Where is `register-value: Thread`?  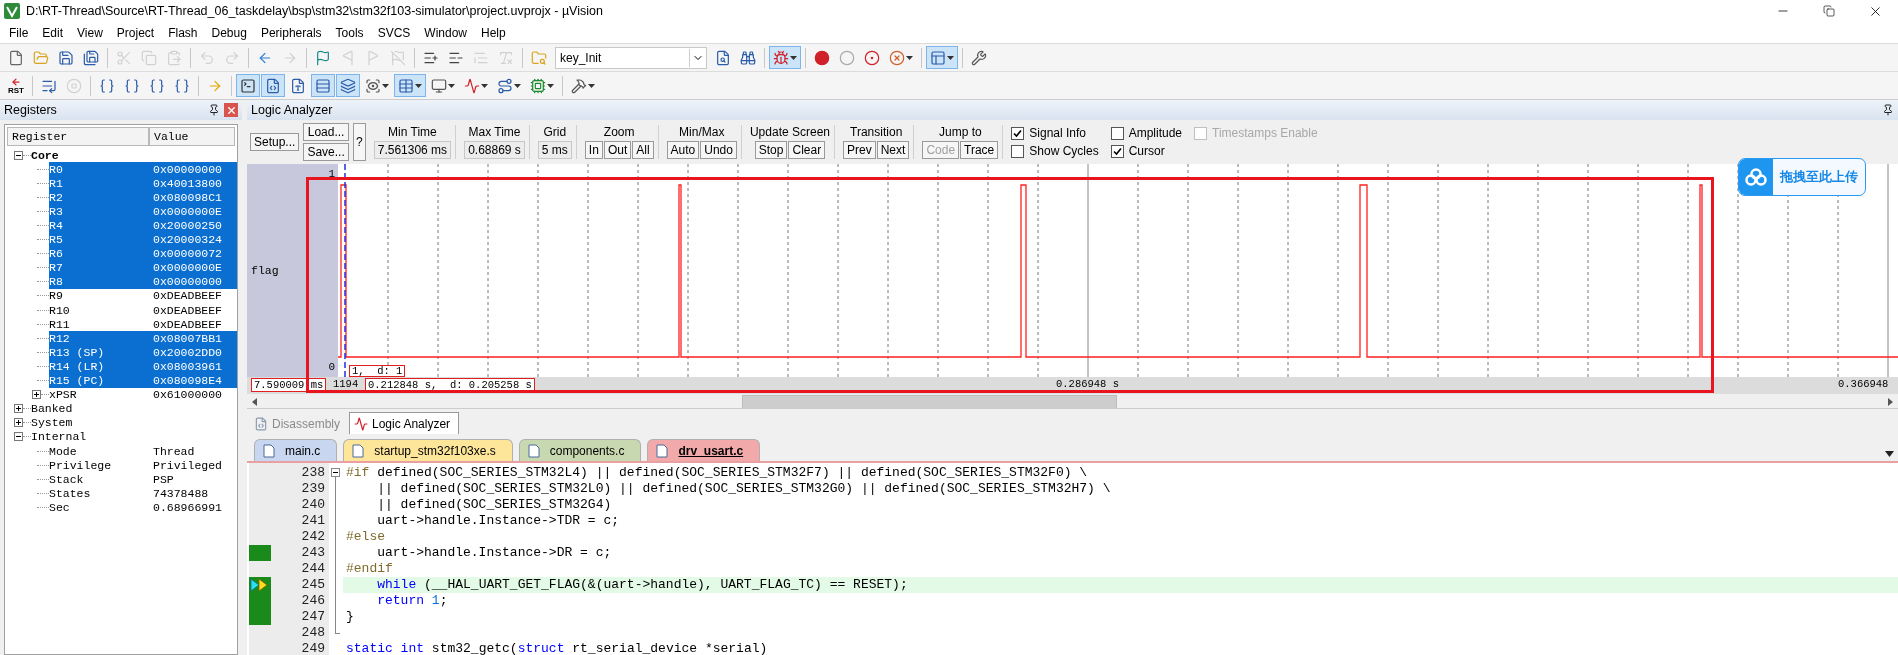 register-value: Thread is located at coordinates (174, 451).